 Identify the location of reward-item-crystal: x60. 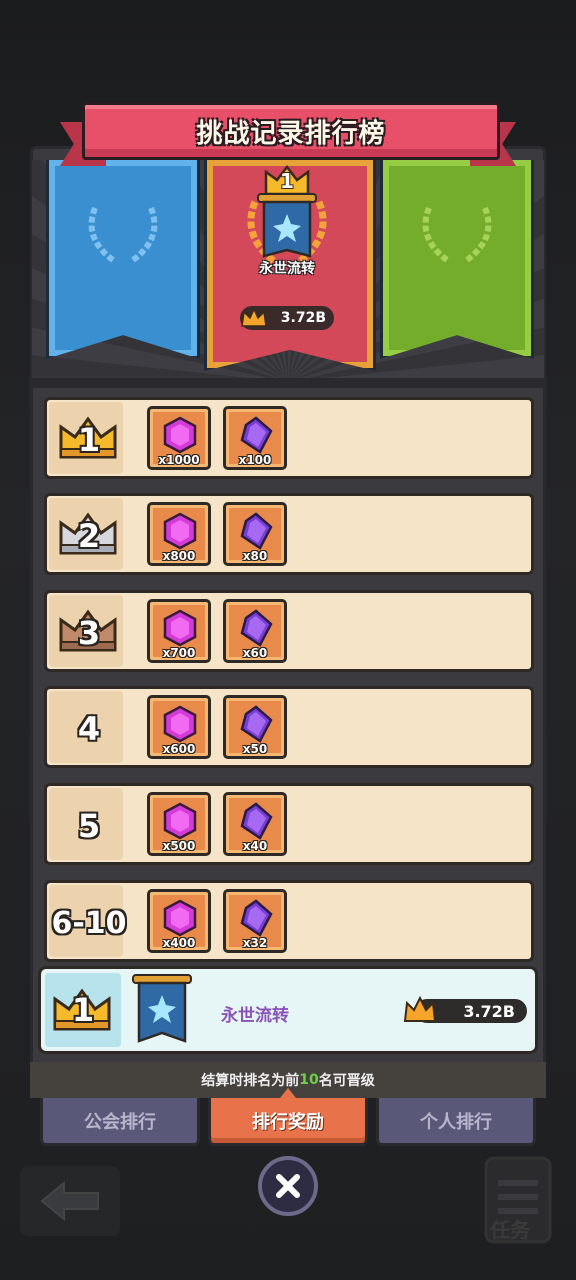
(255, 631).